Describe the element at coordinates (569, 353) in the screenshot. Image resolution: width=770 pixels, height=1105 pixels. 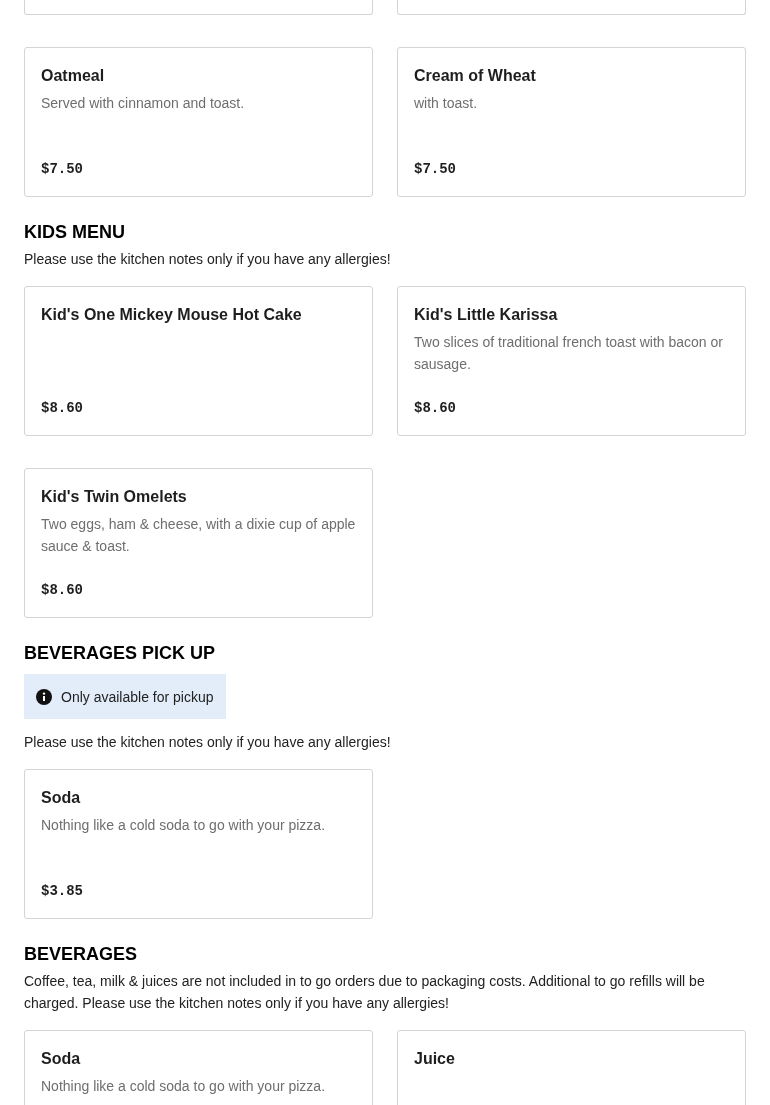
I see `item-description: Two slices of traditional french toast with bacon or sausage.` at that location.